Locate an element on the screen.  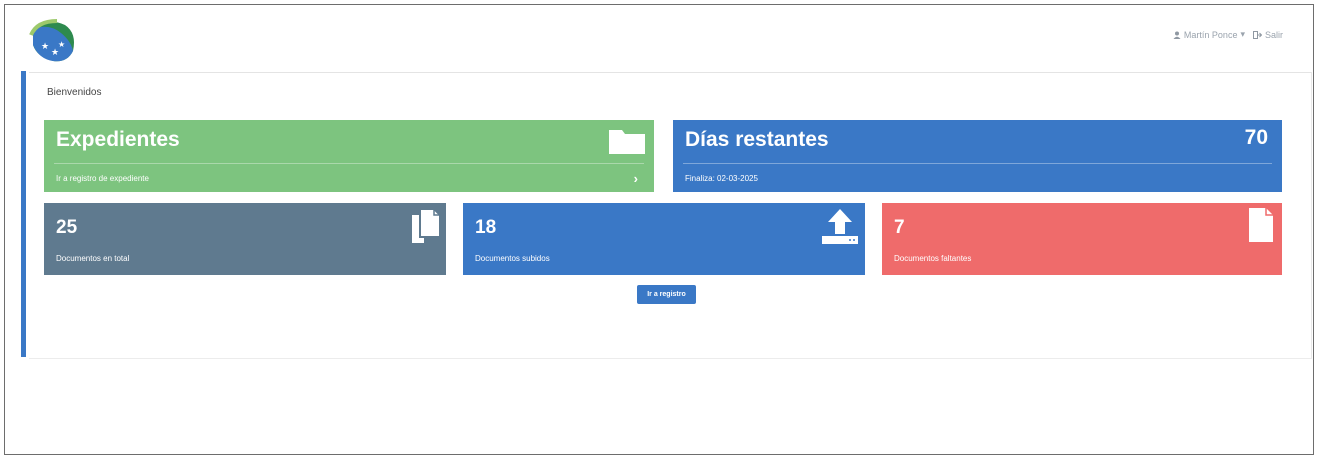
file-icon is located at coordinates (1261, 225).